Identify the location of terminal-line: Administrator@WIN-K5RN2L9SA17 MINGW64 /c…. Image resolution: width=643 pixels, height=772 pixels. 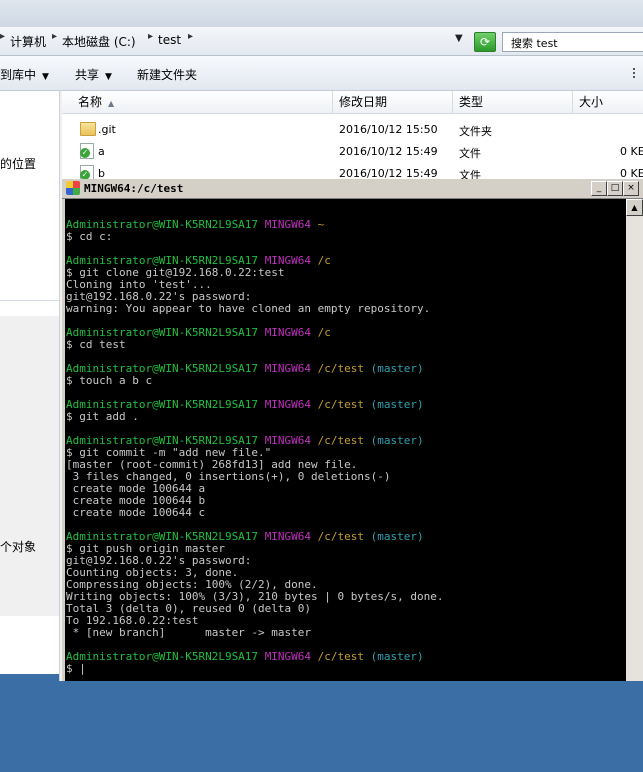
(255, 657).